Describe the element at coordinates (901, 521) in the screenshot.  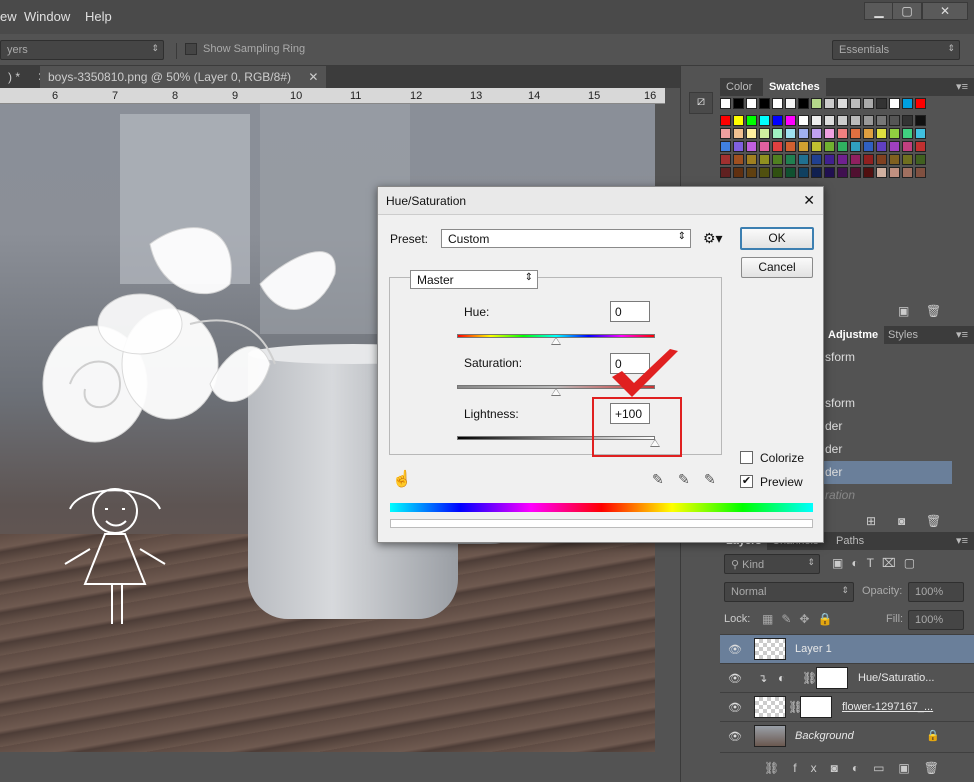
I see `camera-icon: ◙` at that location.